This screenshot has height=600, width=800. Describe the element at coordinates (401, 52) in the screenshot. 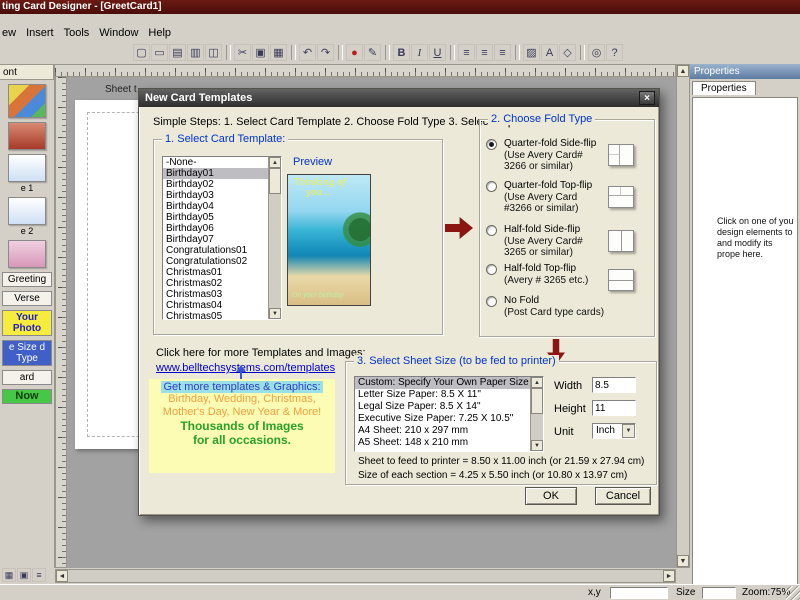

I see `bold-icon: B` at that location.